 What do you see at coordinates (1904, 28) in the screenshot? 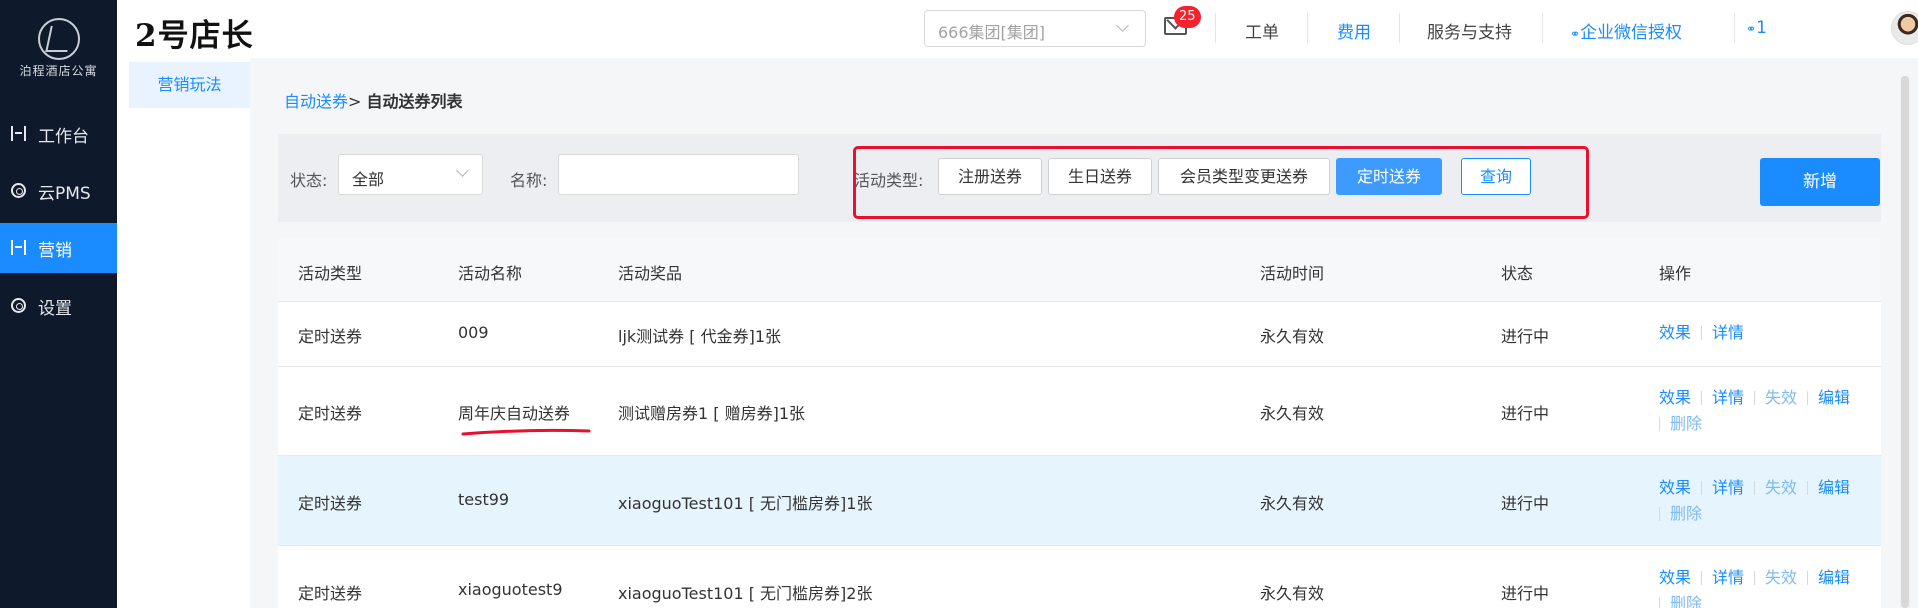
I see `avatar` at bounding box center [1904, 28].